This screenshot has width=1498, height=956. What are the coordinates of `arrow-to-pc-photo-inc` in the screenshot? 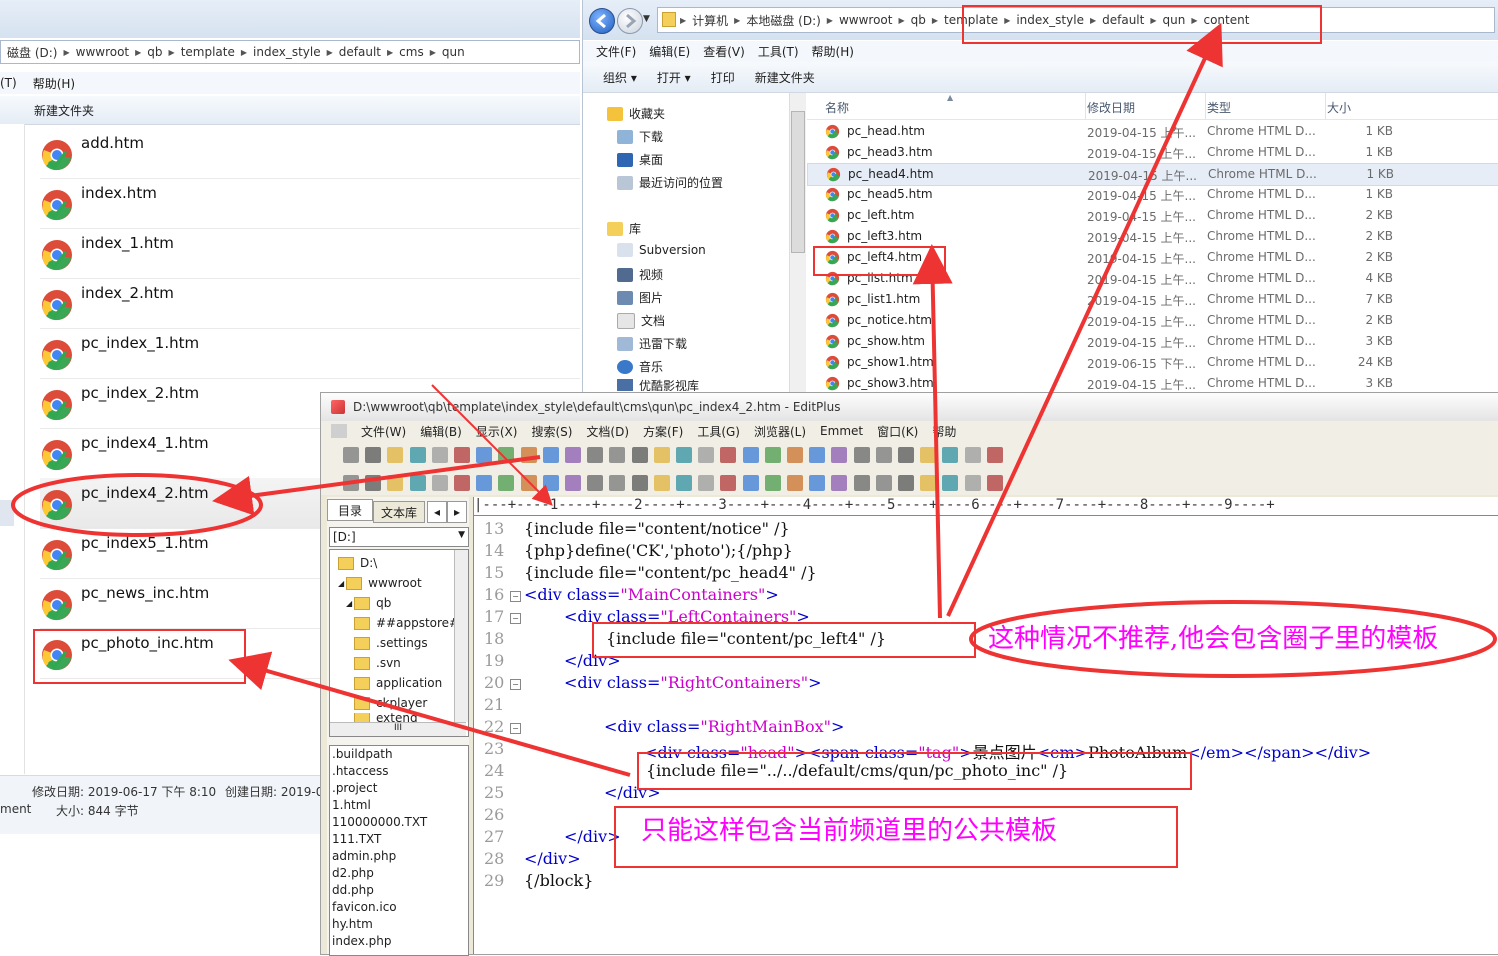 It's located at (429, 714).